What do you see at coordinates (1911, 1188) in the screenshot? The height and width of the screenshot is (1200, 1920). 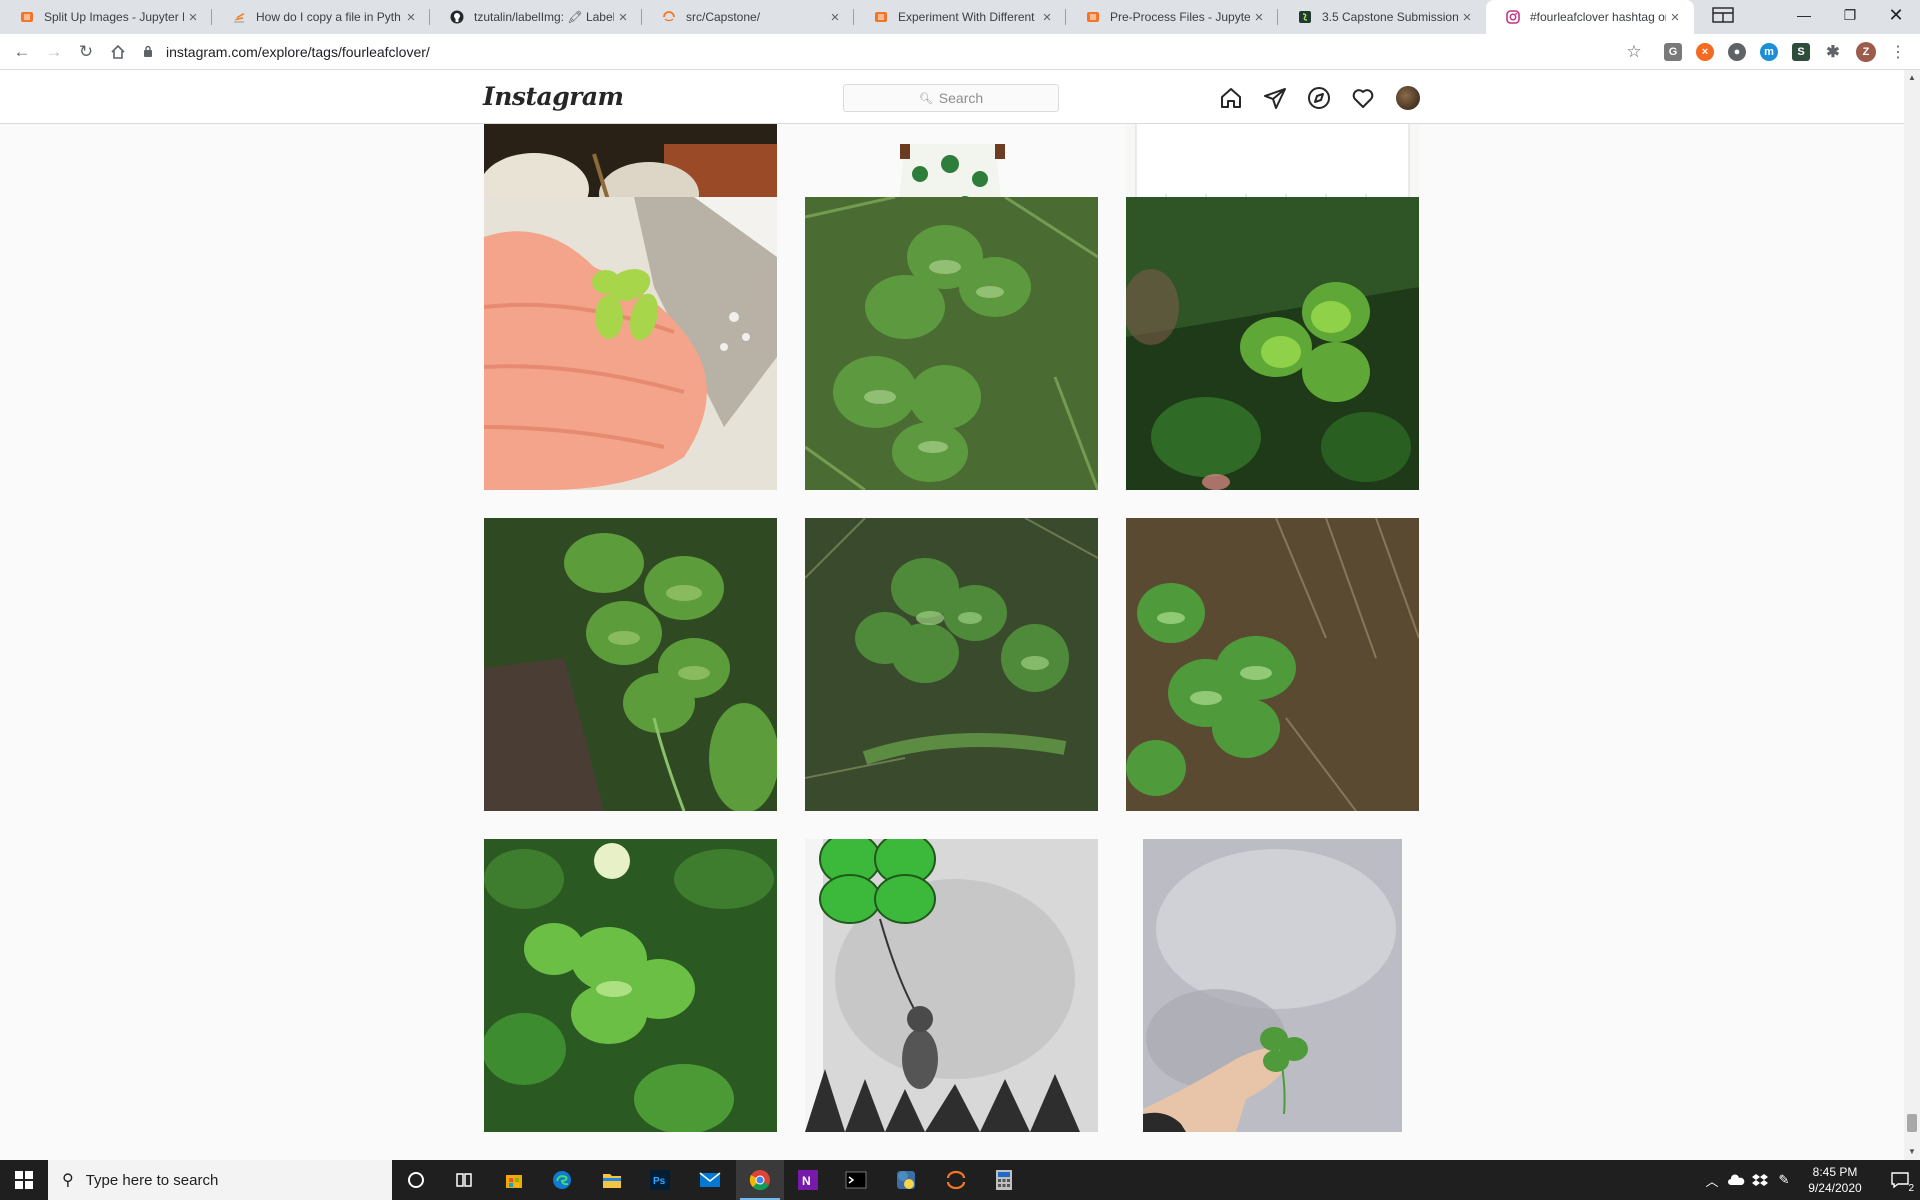 I see `notification-count: 2` at bounding box center [1911, 1188].